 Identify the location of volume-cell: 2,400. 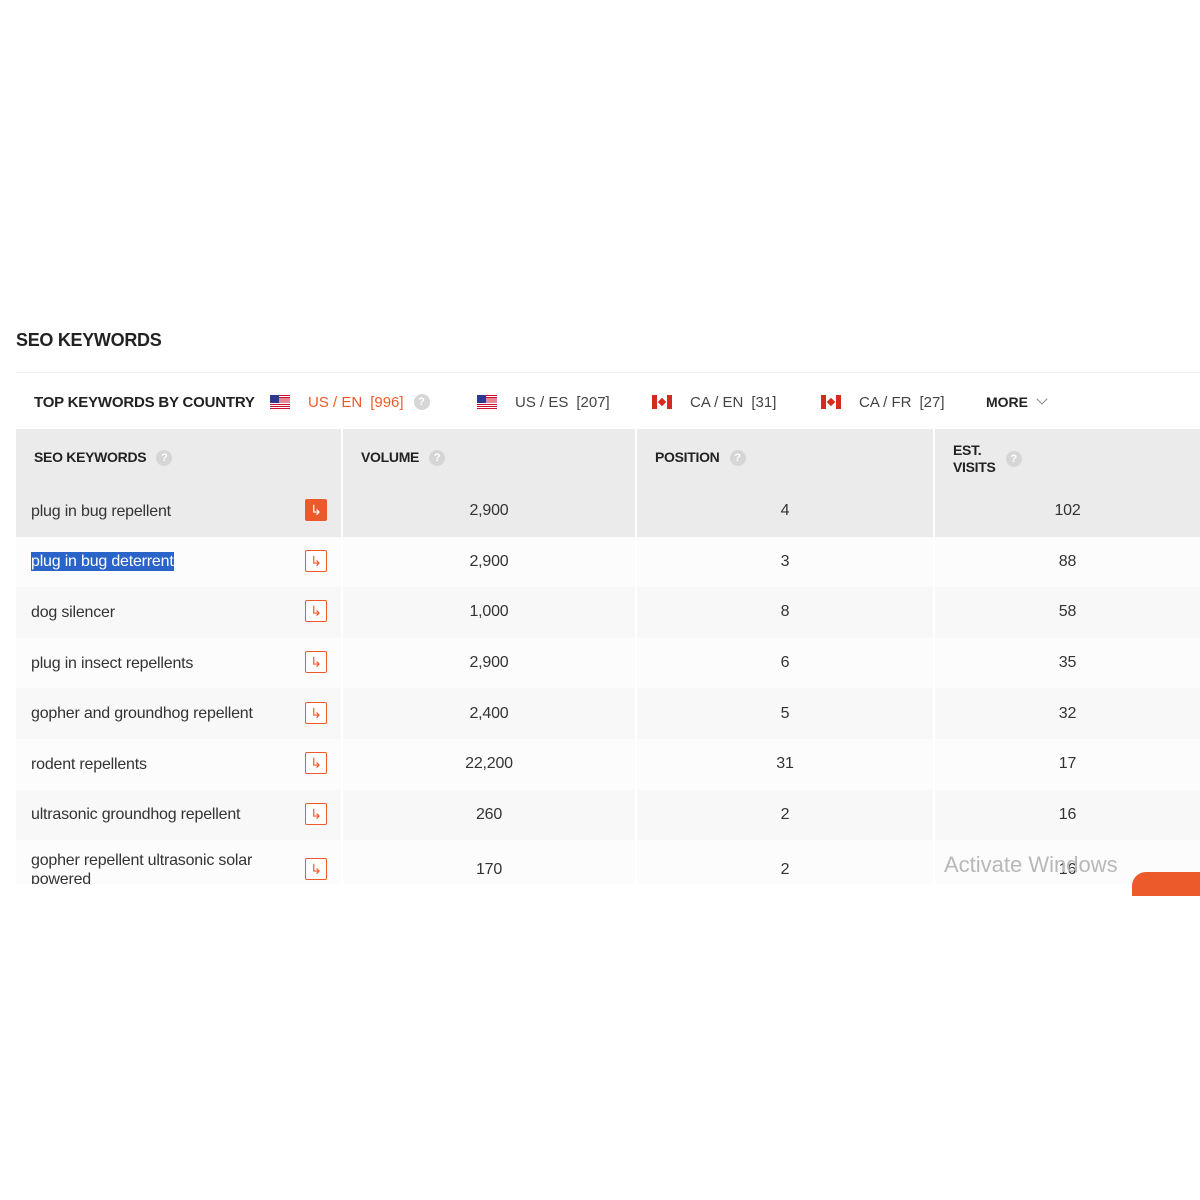
(489, 713).